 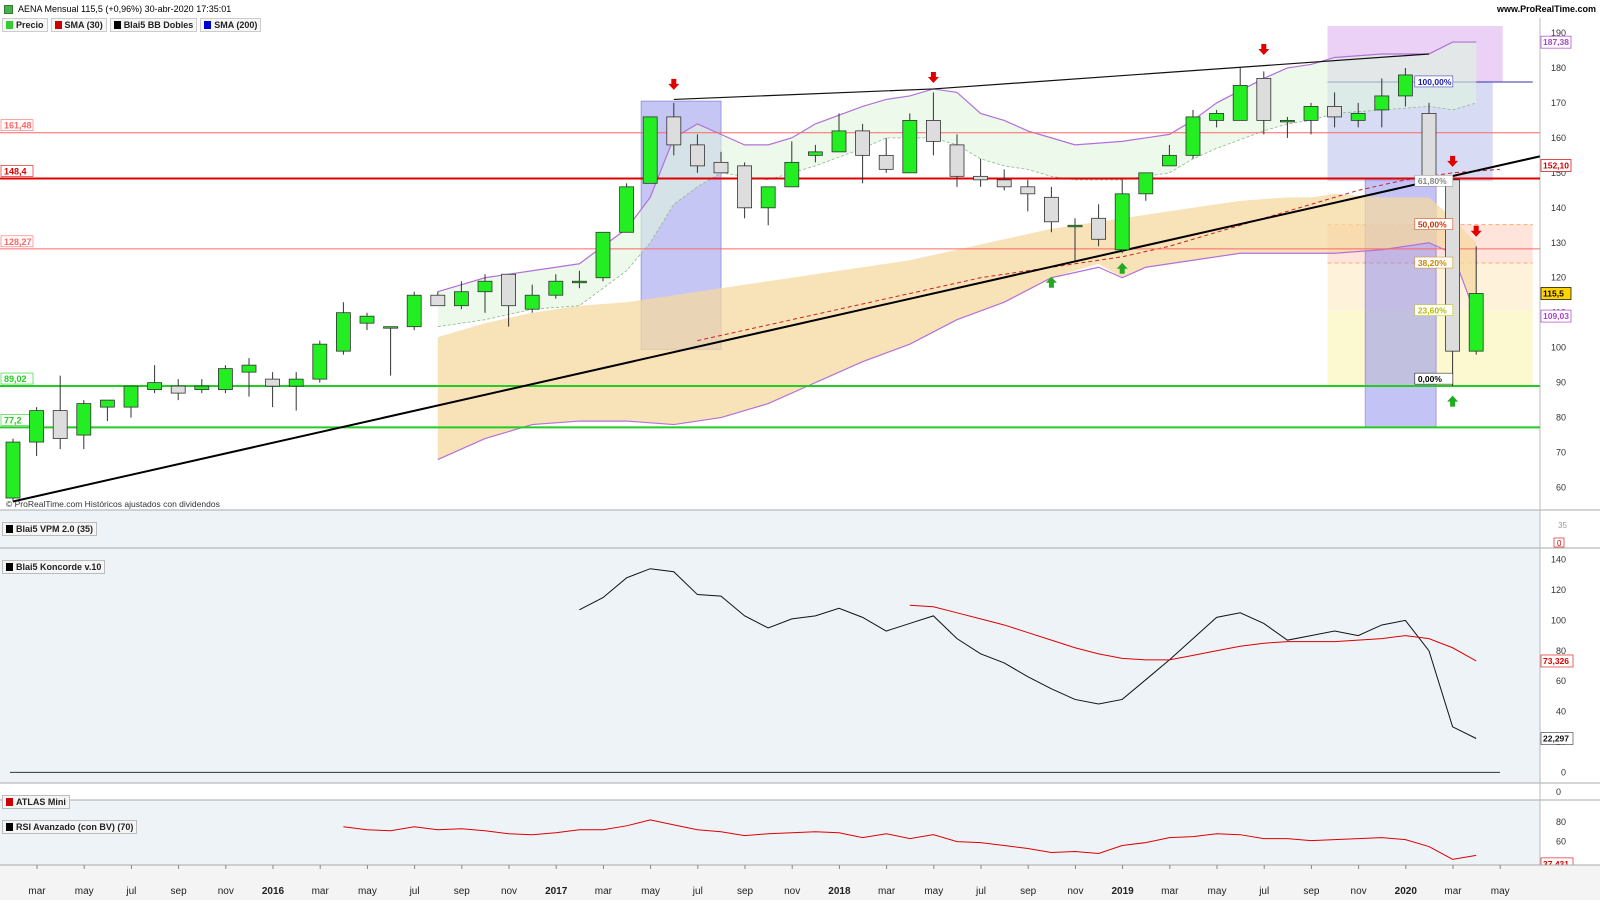 I want to click on y-tick-label: 70, so click(x=1561, y=453).